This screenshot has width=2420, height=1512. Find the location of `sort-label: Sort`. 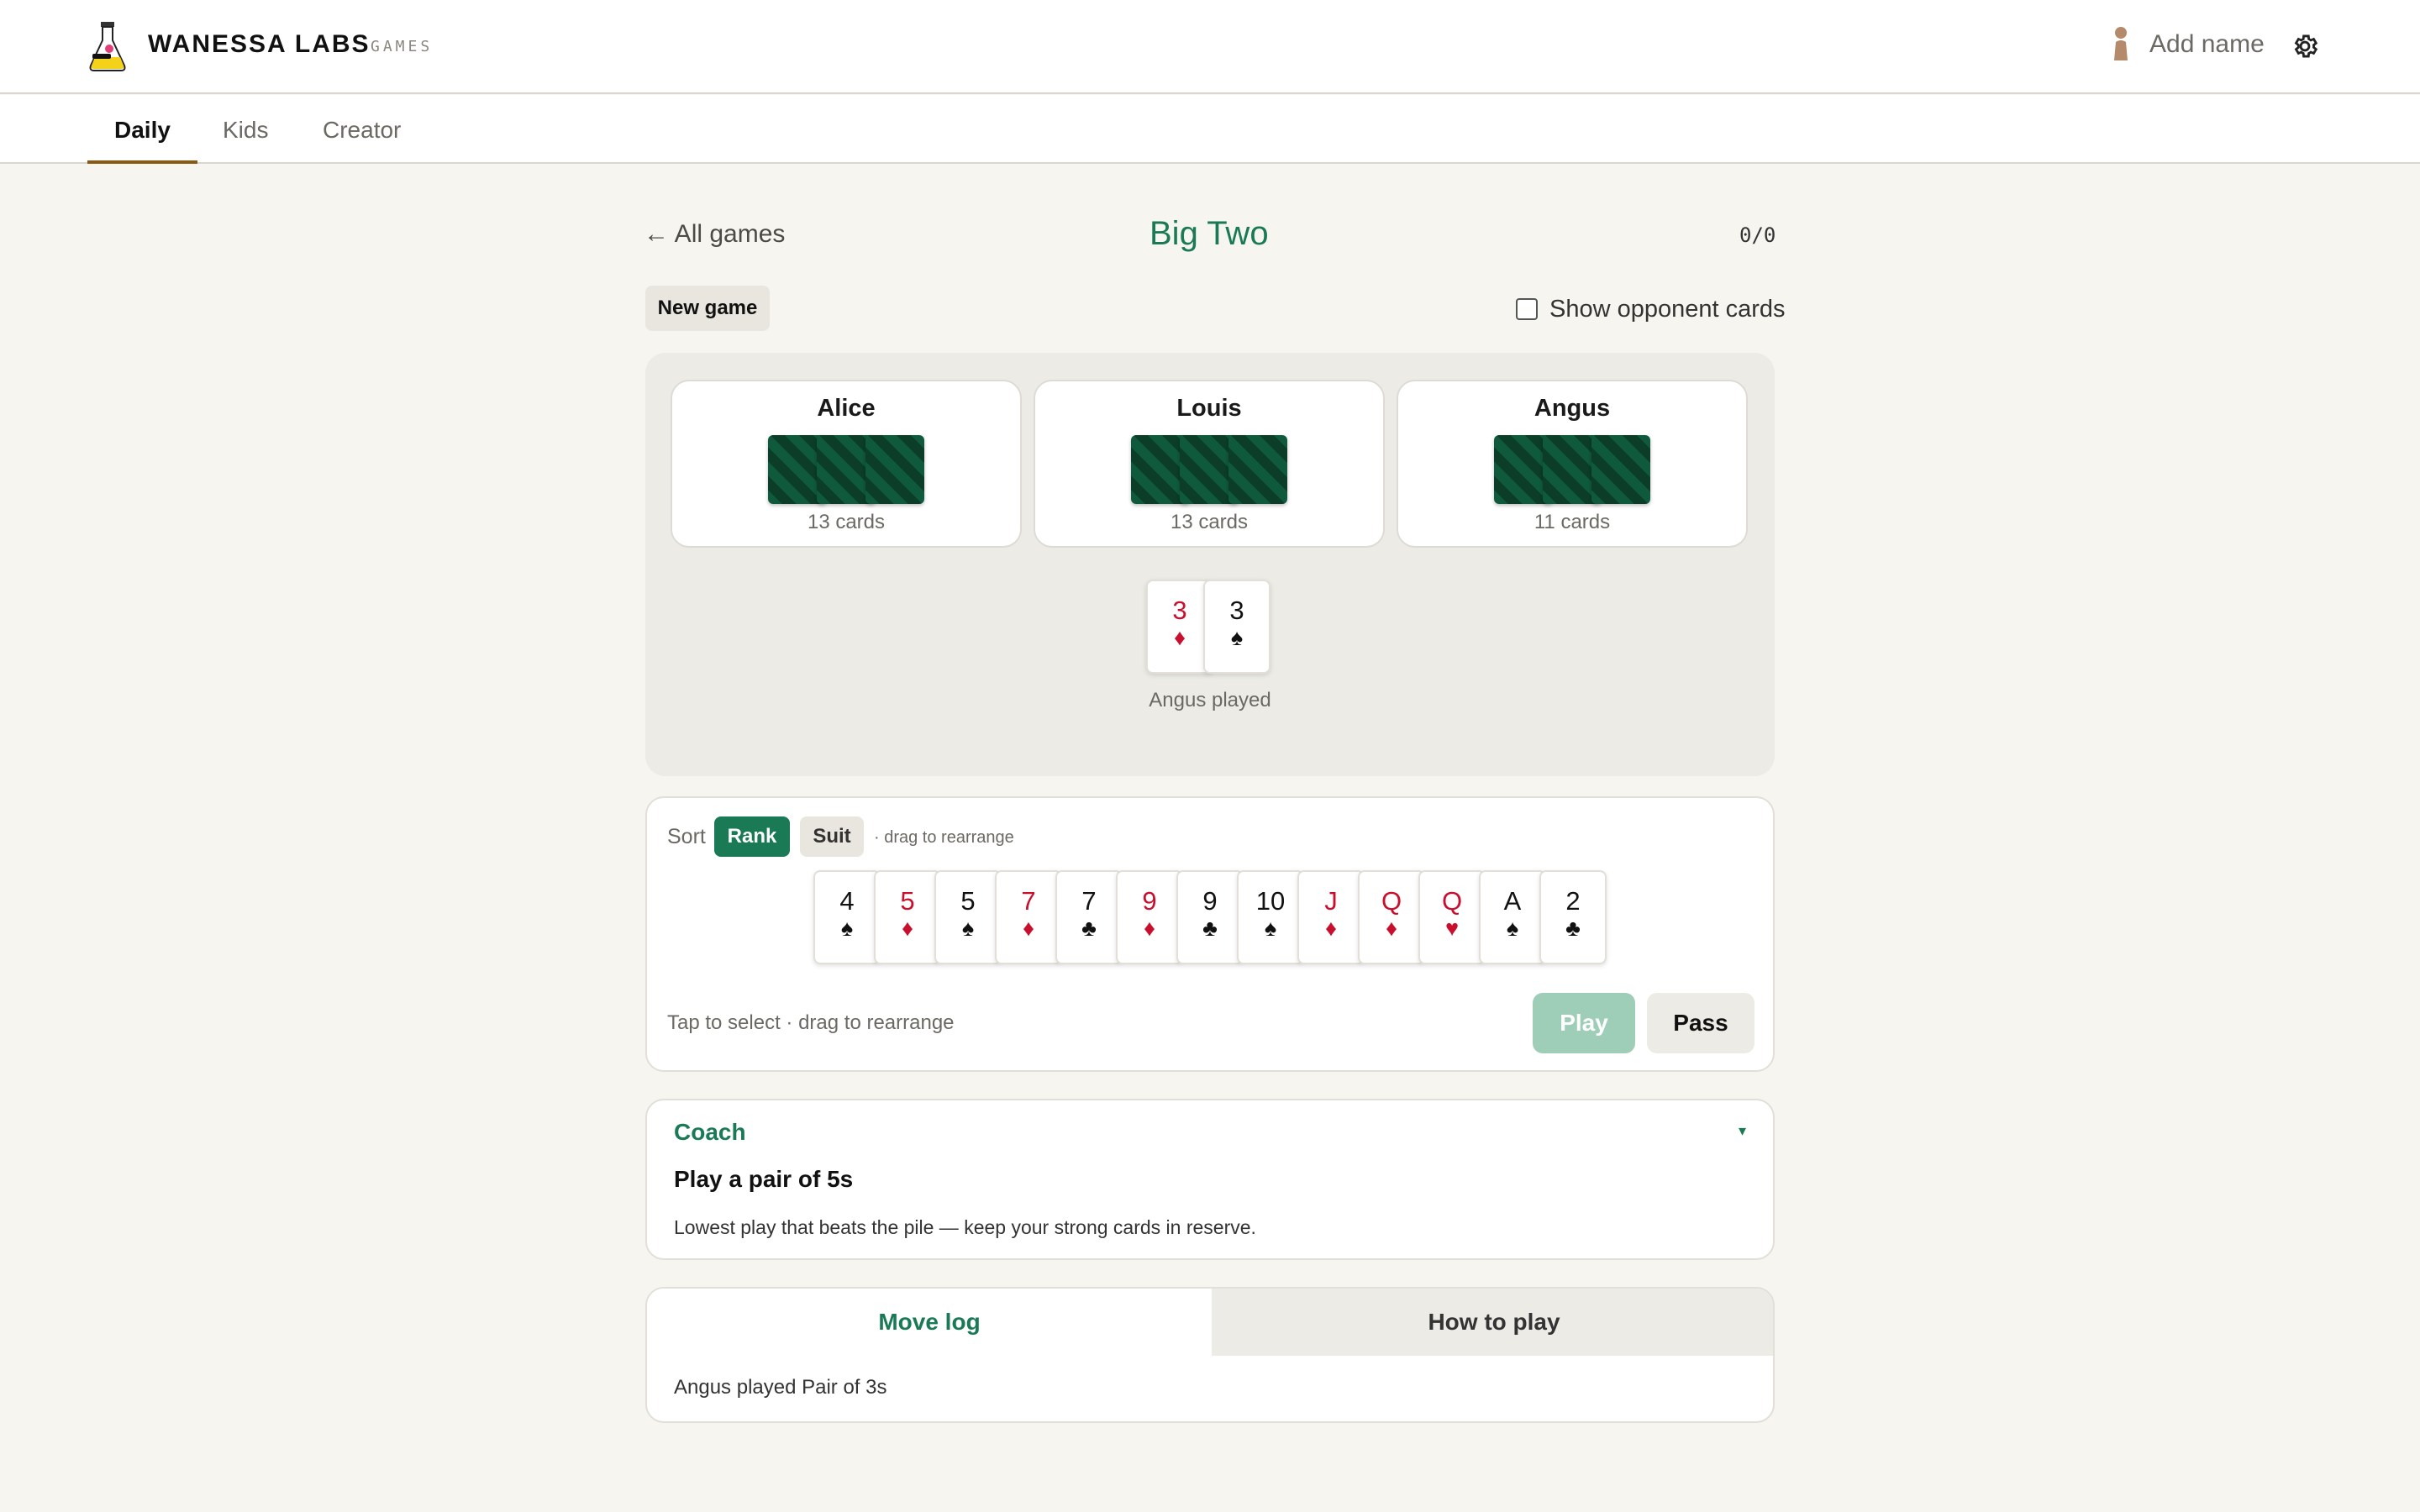

sort-label: Sort is located at coordinates (687, 836).